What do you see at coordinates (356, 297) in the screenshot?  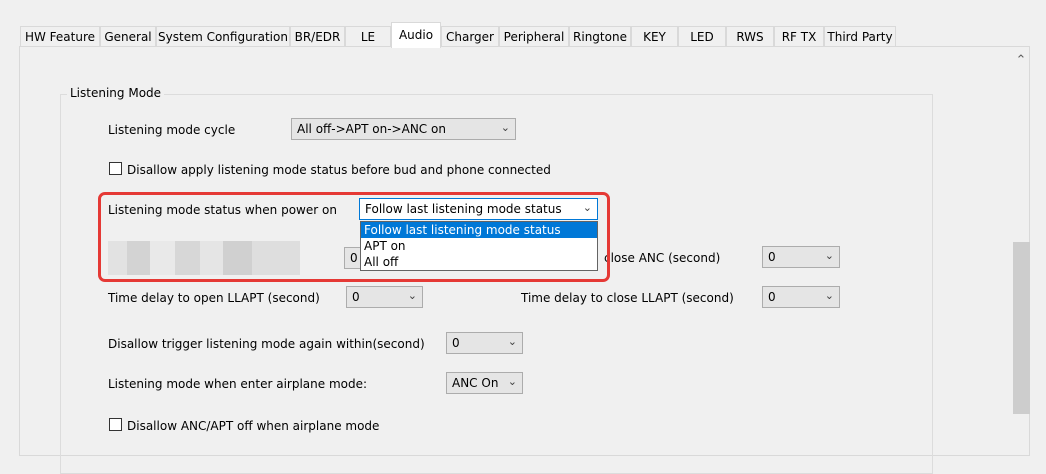 I see `open-llapt-value: 0` at bounding box center [356, 297].